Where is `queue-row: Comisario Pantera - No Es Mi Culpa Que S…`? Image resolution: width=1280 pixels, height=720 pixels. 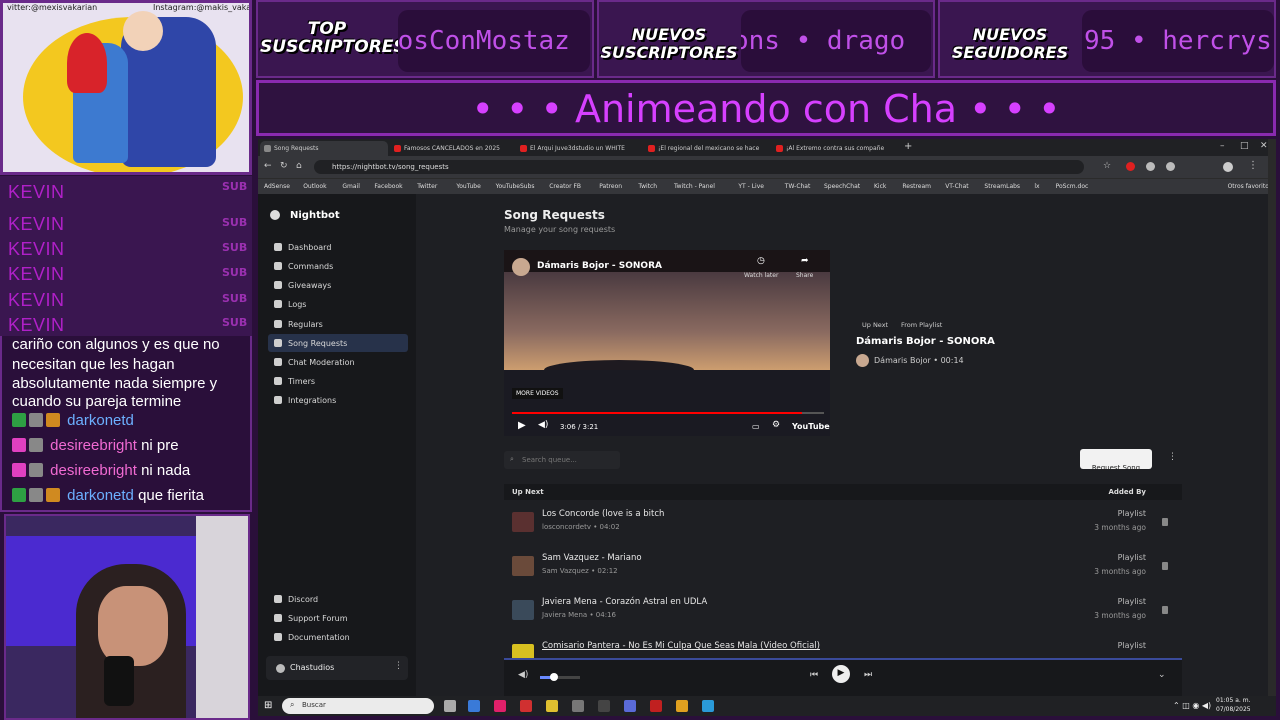 queue-row: Comisario Pantera - No Es Mi Culpa Que S… is located at coordinates (843, 645).